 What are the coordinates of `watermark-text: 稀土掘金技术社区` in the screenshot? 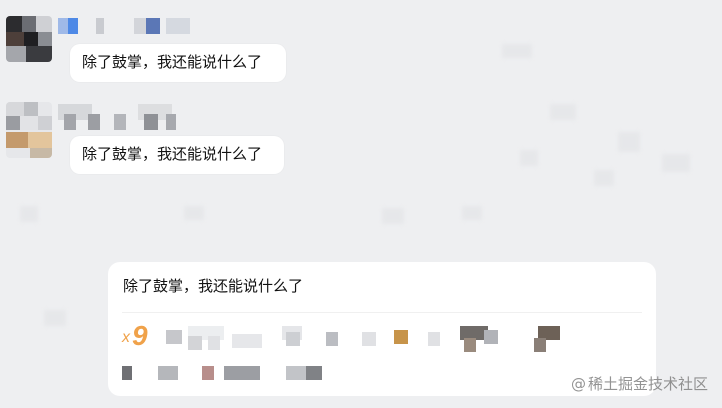 It's located at (647, 384).